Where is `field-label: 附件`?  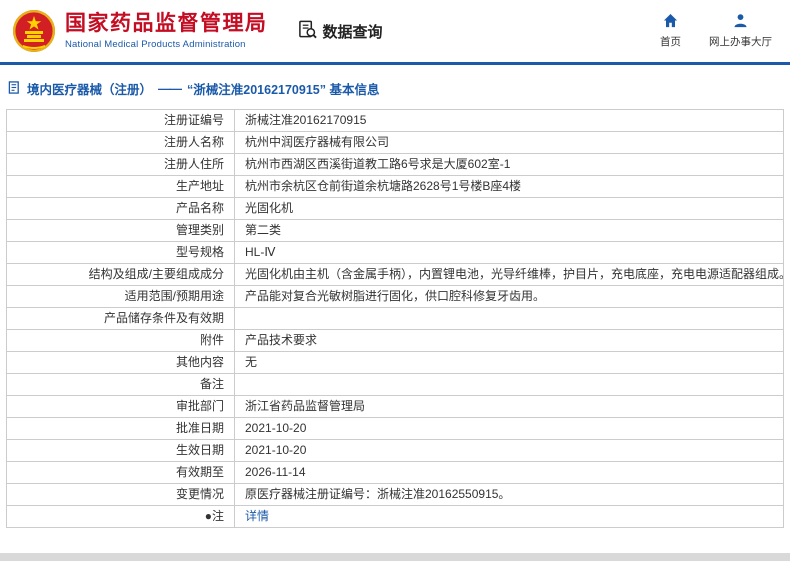
field-label: 附件 is located at coordinates (120, 340).